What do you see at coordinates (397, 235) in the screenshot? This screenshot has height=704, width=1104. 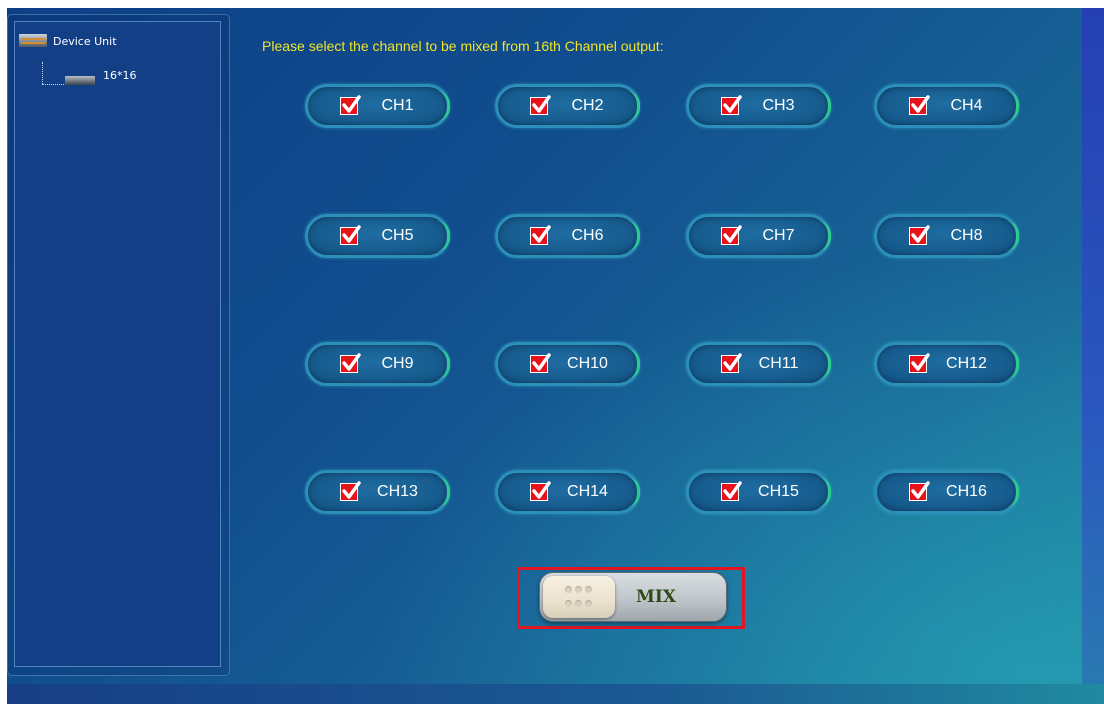 I see `channel-label: CH5` at bounding box center [397, 235].